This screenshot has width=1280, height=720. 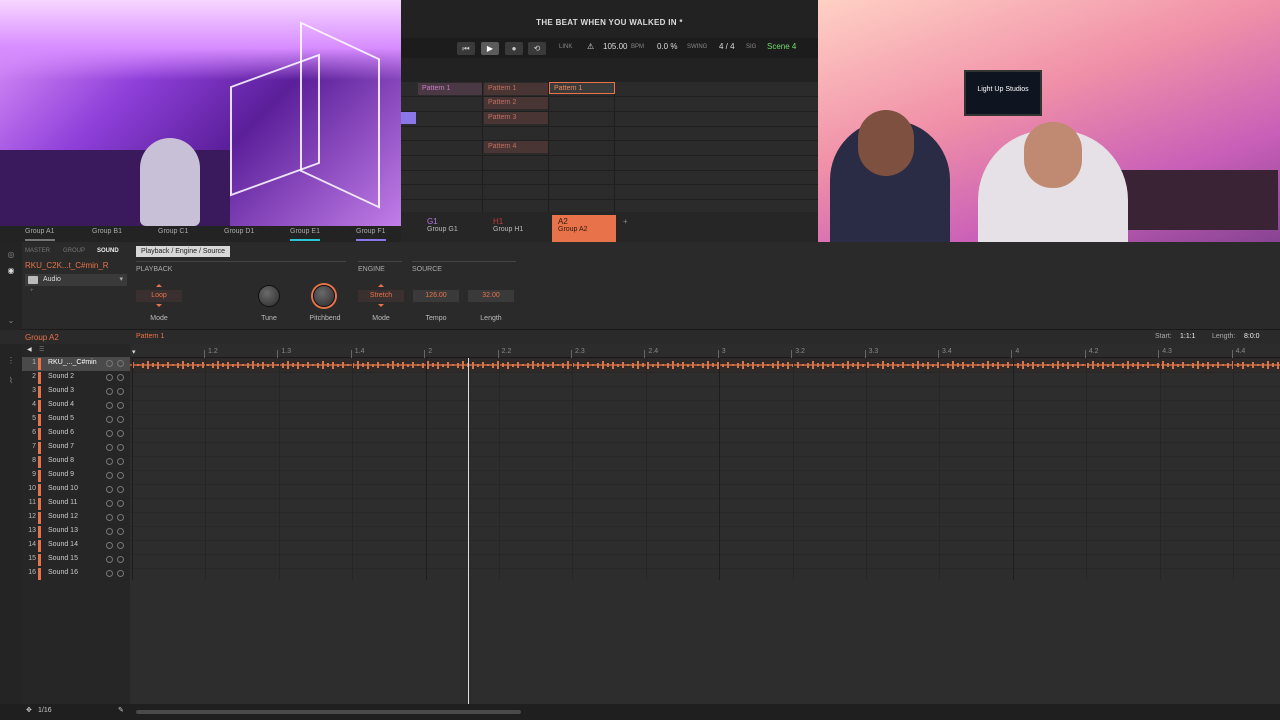 I want to click on plugin-icon: ◎, so click(x=11, y=255).